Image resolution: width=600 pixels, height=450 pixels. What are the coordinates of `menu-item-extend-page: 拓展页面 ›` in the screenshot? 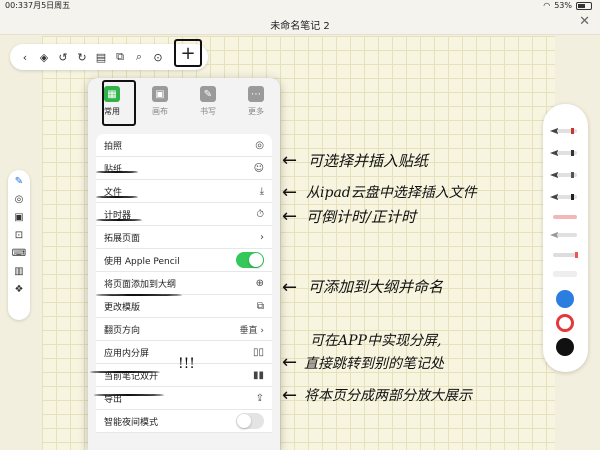 It's located at (184, 237).